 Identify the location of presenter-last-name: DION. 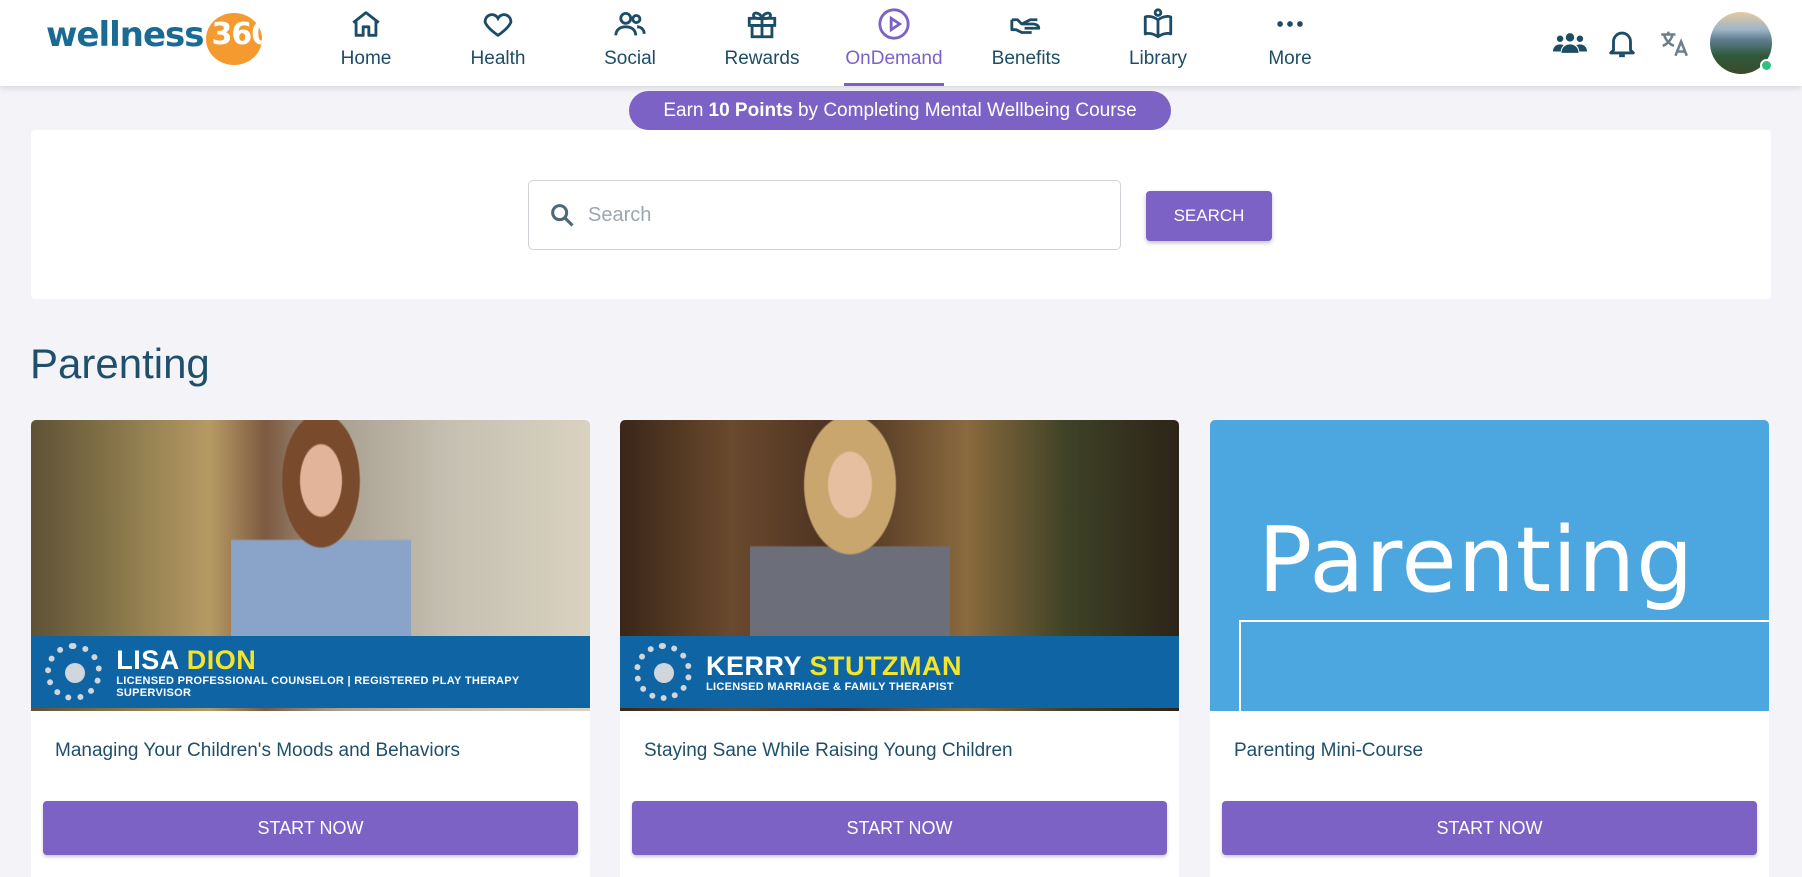
(221, 659).